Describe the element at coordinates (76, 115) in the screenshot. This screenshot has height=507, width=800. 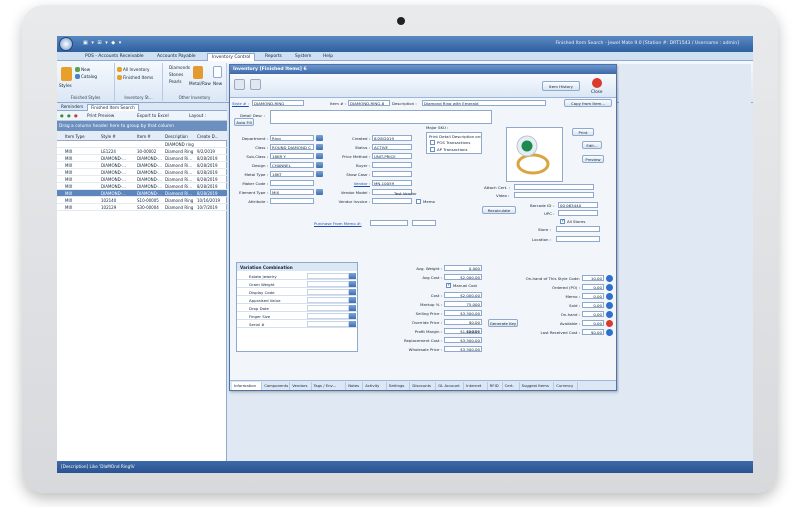
I see `clear-icon: ●` at that location.